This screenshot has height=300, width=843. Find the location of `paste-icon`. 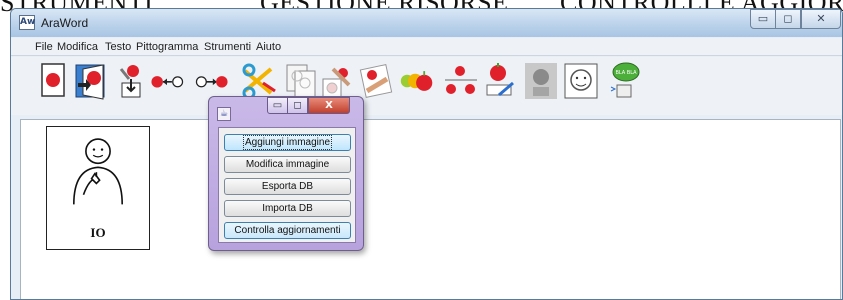

paste-icon is located at coordinates (337, 81).